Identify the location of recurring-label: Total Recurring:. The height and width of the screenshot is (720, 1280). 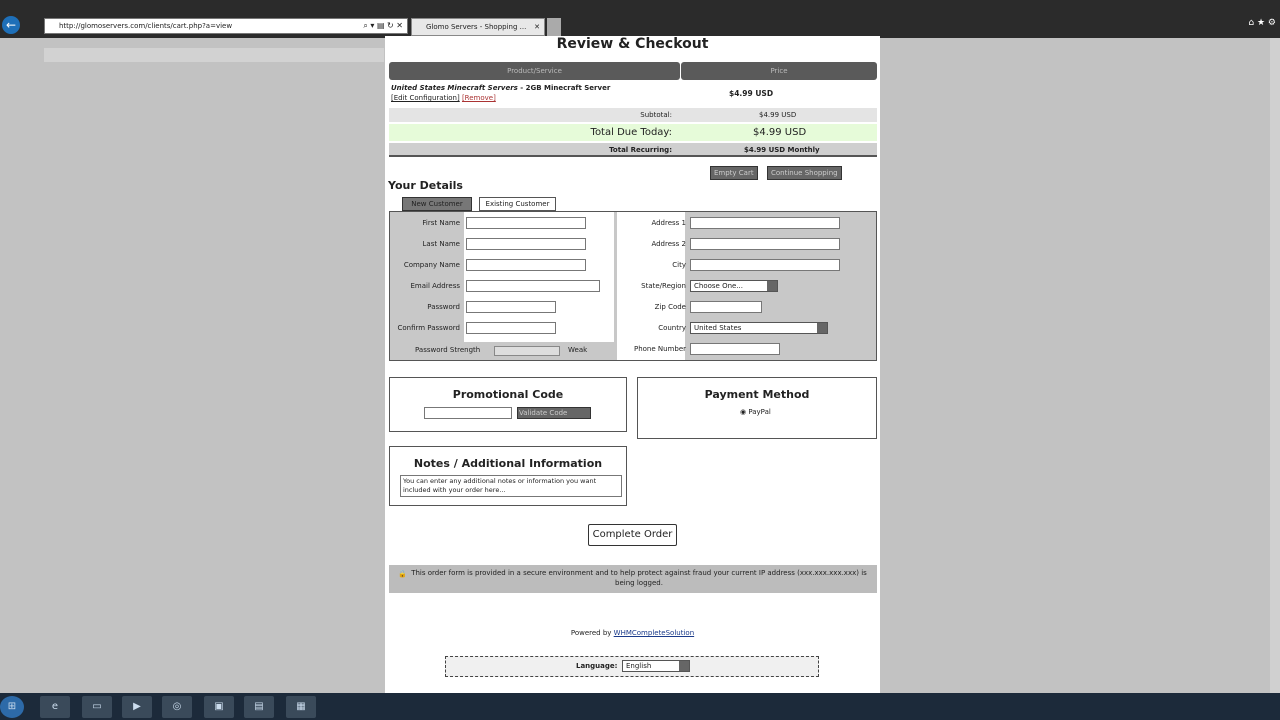
(640, 150).